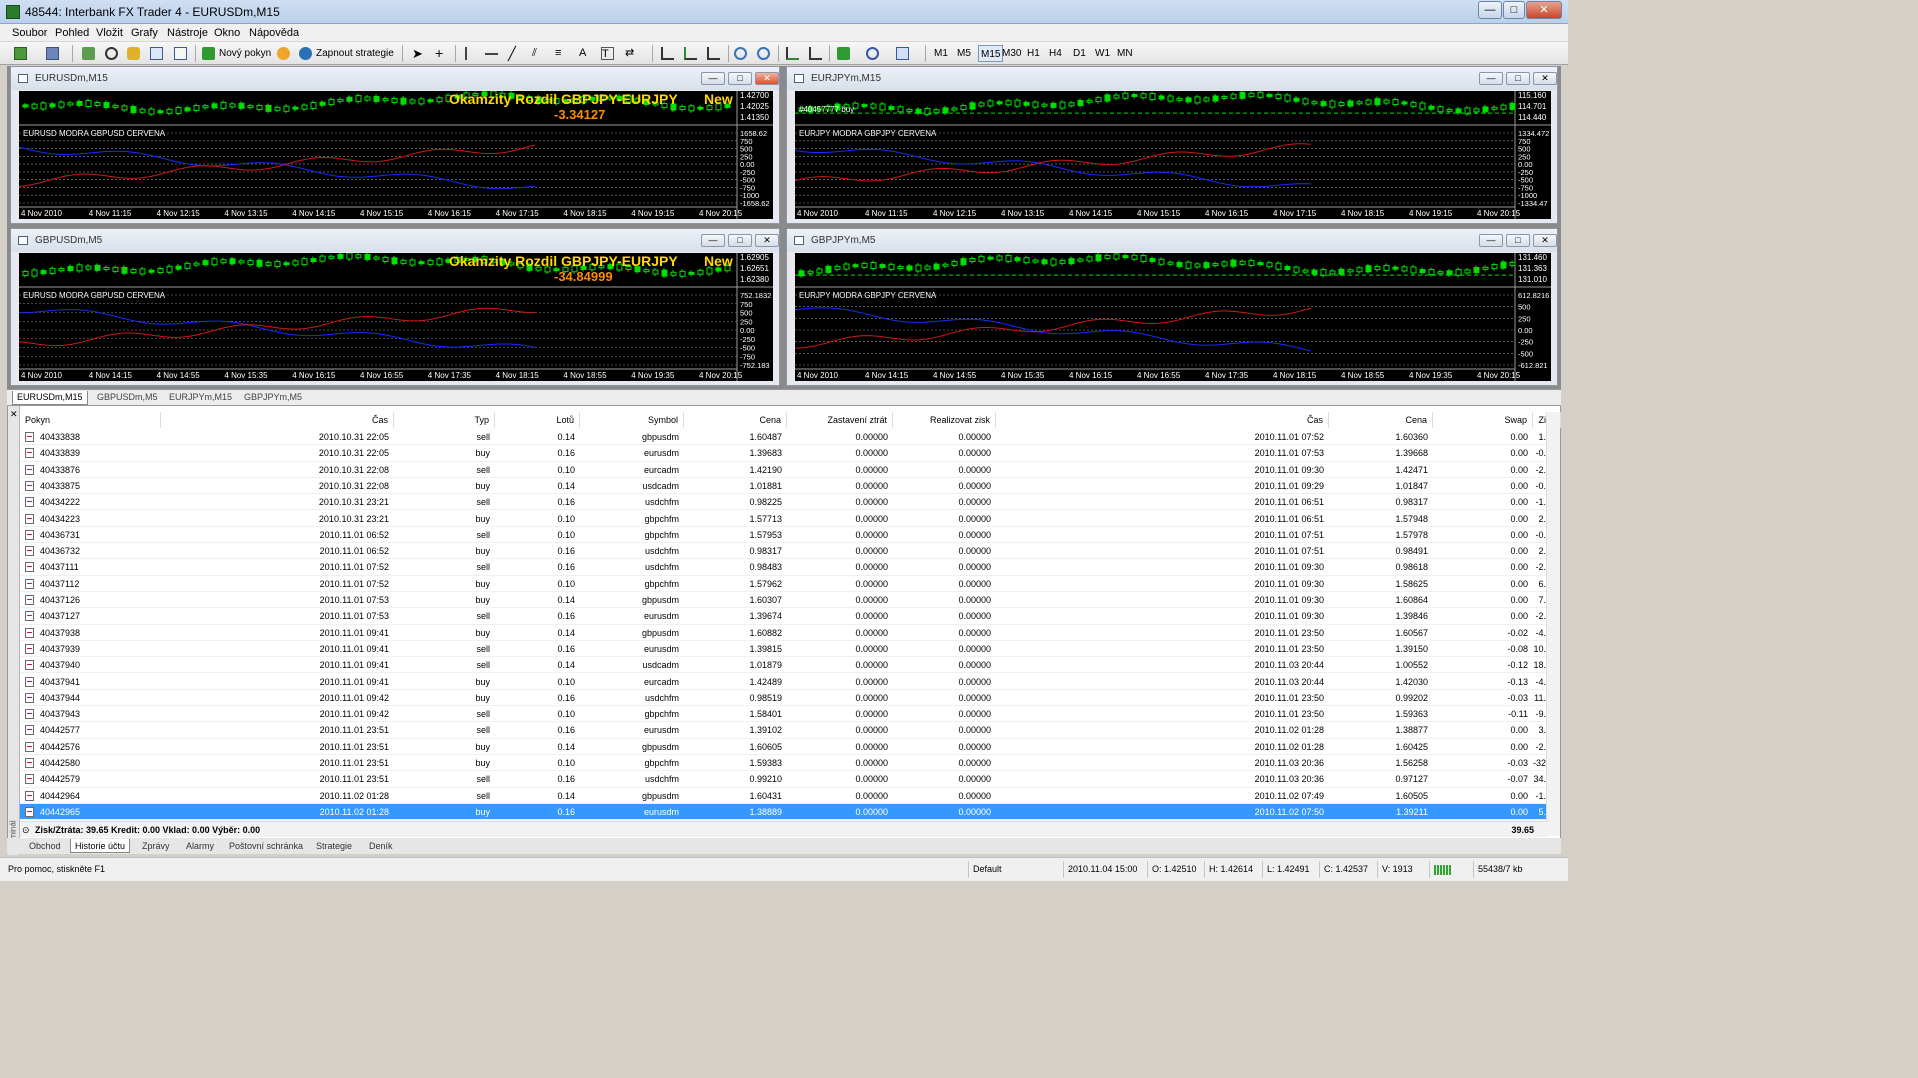 This screenshot has width=1918, height=1078. Describe the element at coordinates (90, 420) in the screenshot. I see `column-header: Pokyn` at that location.